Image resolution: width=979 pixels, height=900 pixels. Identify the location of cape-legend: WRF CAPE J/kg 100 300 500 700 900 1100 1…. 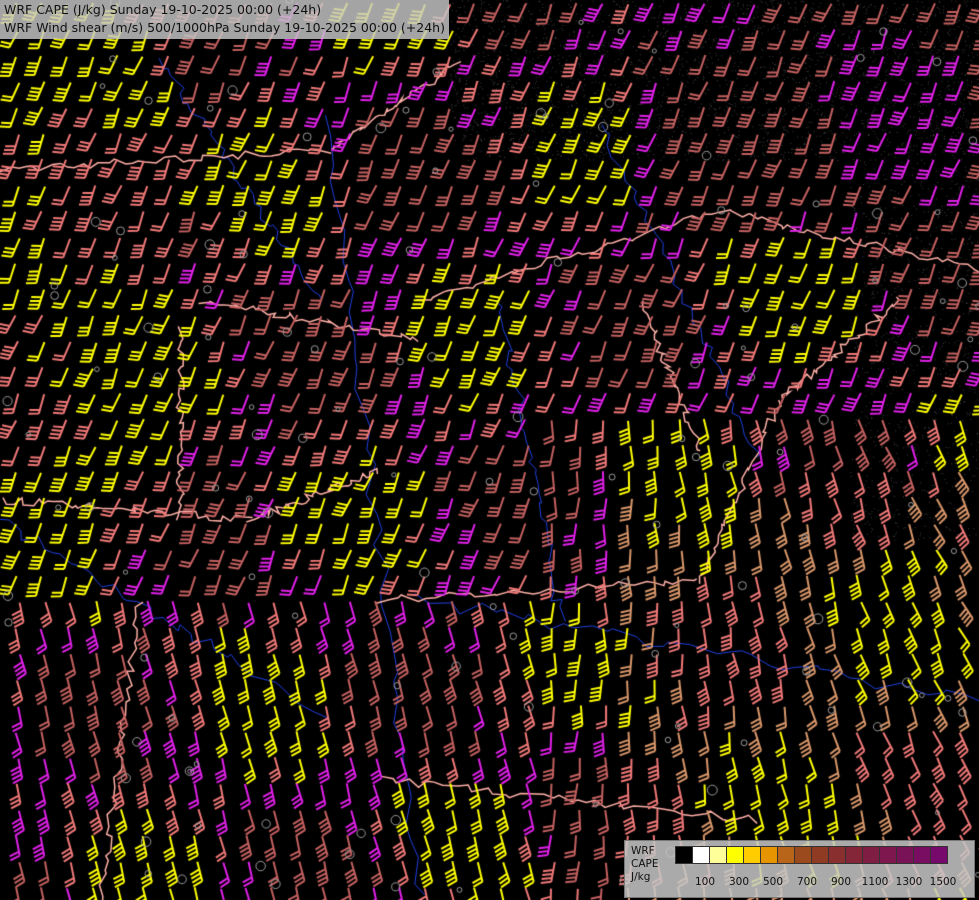
(799, 869).